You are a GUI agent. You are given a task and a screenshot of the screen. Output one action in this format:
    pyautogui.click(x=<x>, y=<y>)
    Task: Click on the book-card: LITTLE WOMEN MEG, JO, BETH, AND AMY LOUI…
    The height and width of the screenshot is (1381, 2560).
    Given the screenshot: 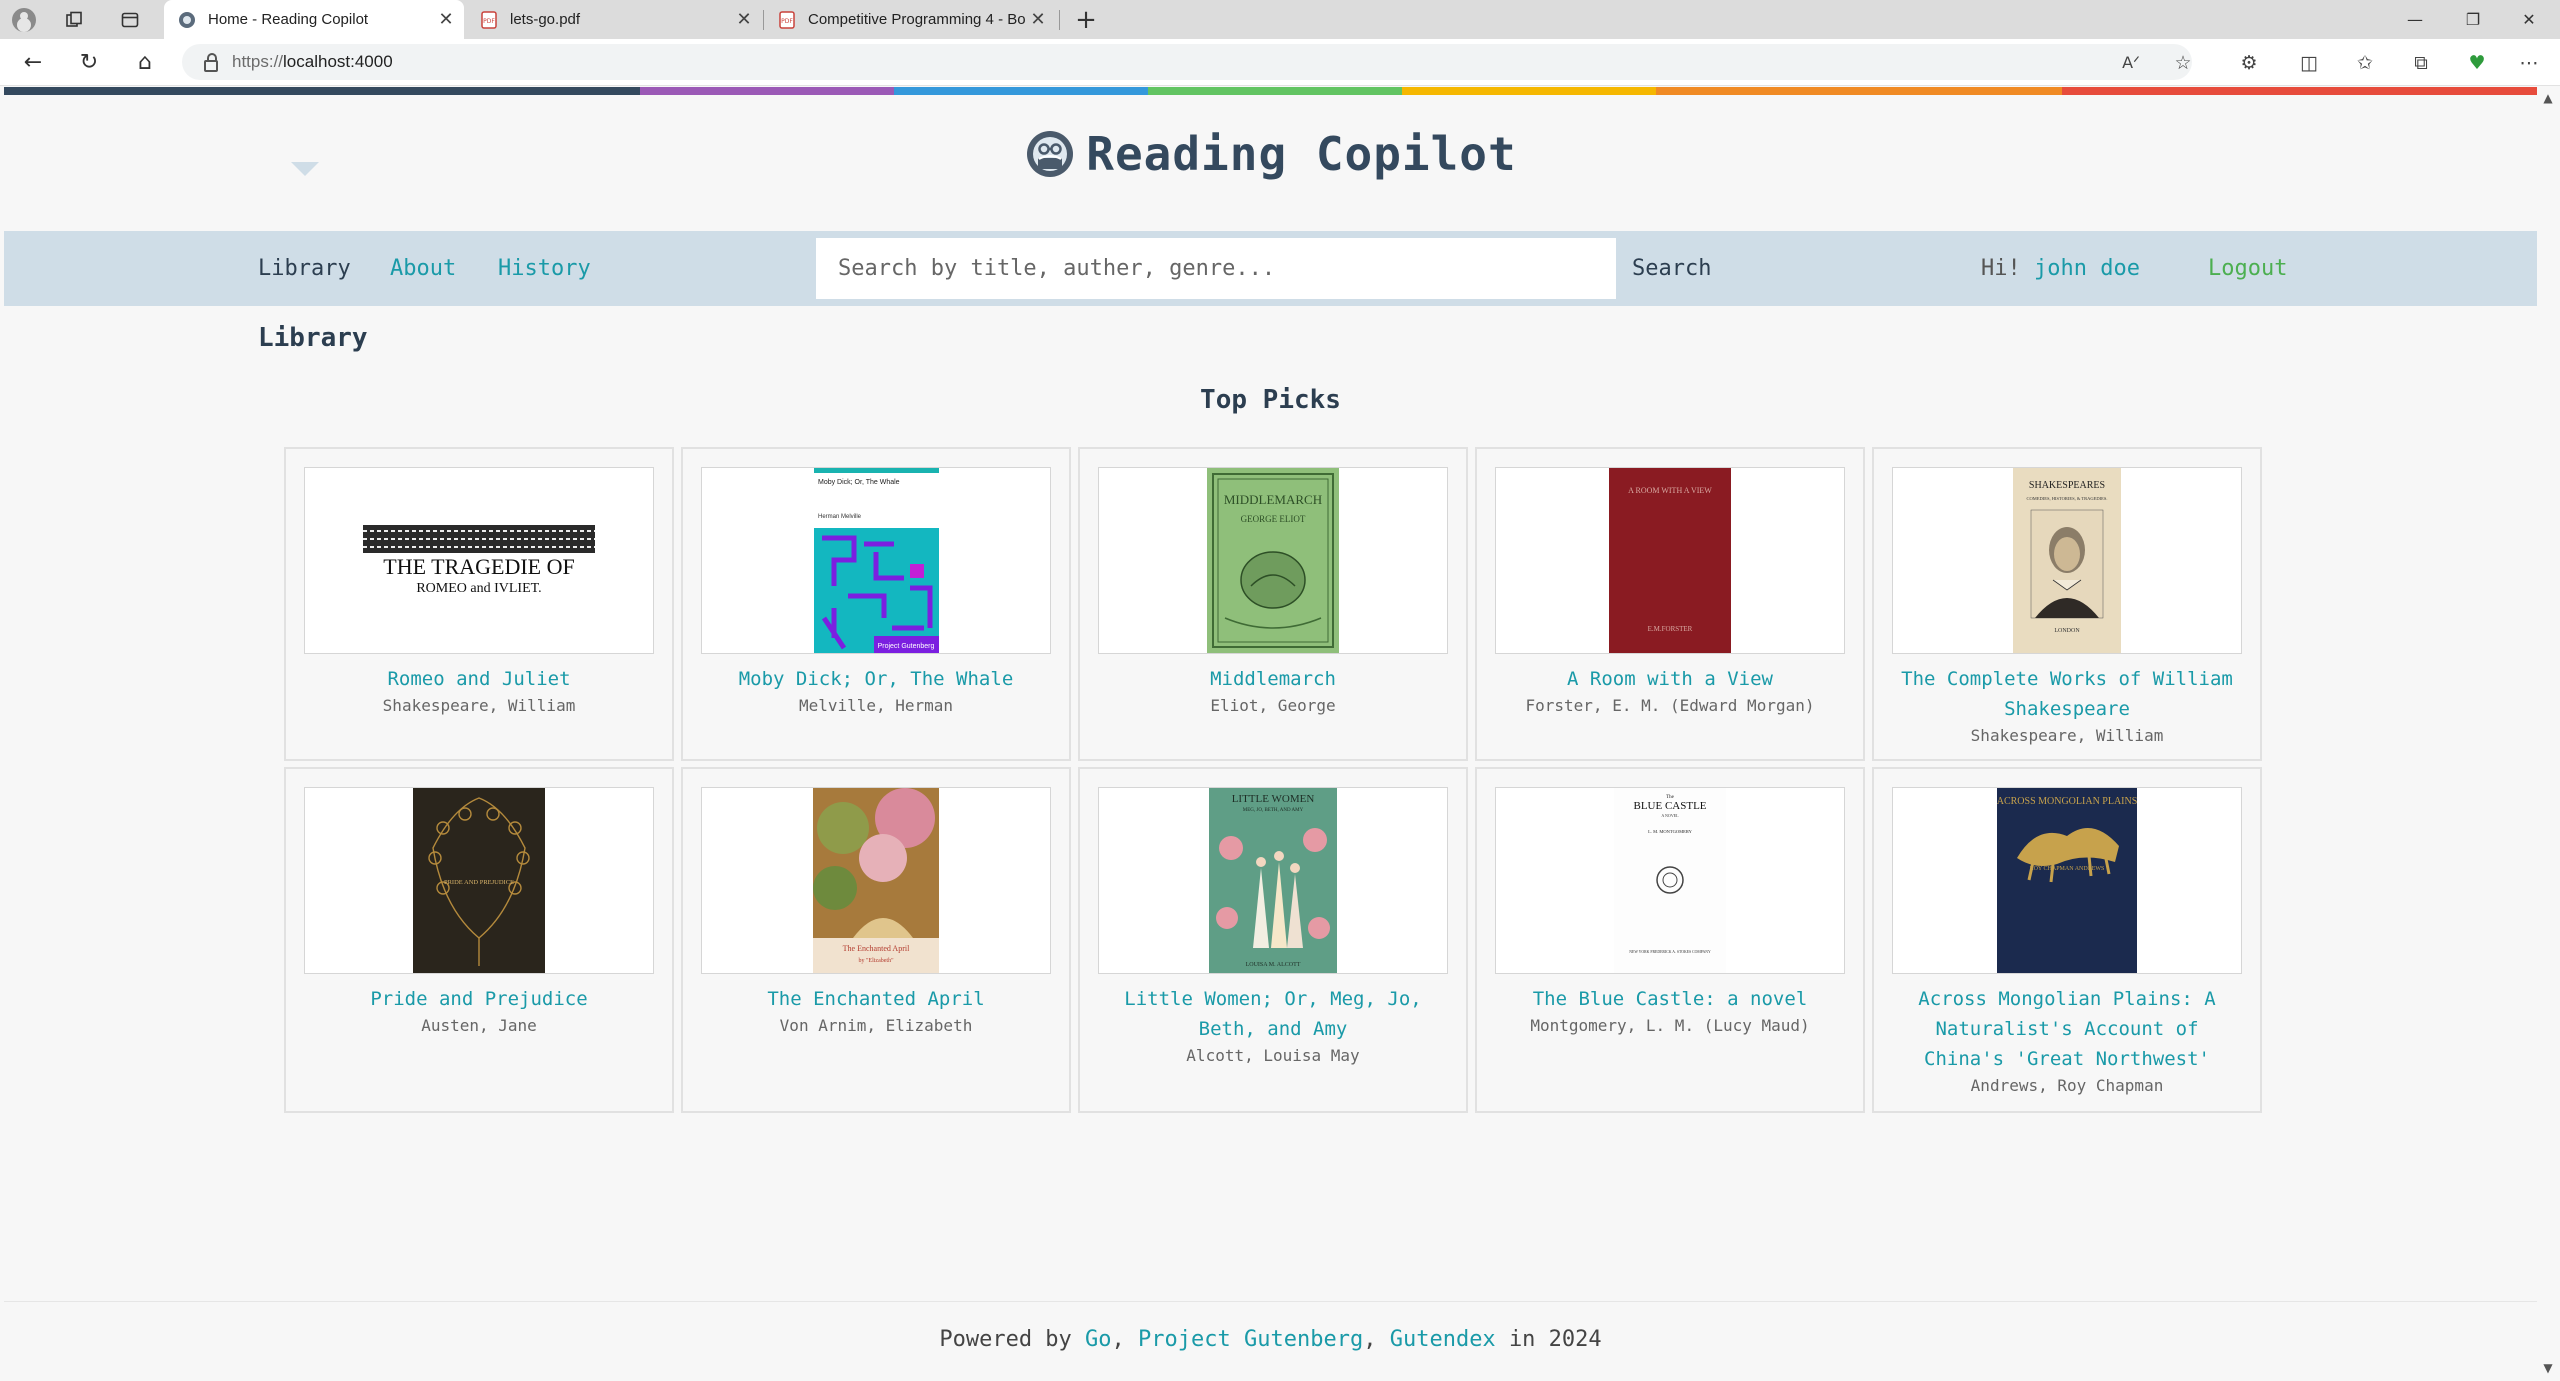 What is the action you would take?
    pyautogui.click(x=1273, y=940)
    